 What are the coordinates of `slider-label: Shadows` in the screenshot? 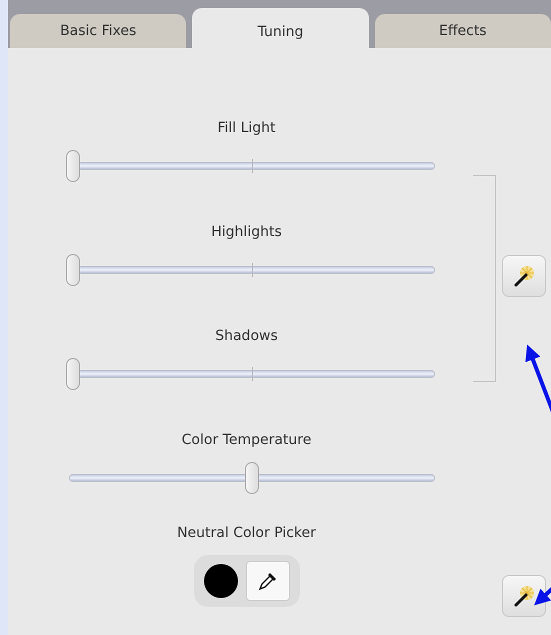 It's located at (246, 337).